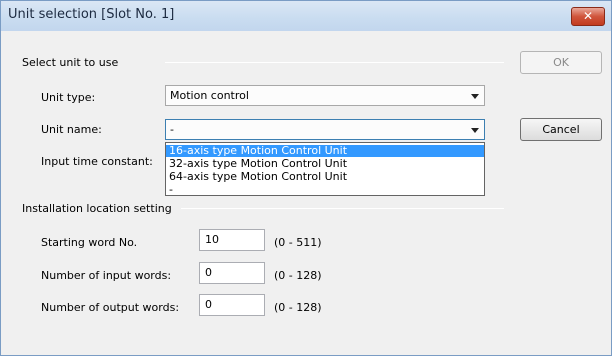 The image size is (612, 356). Describe the element at coordinates (110, 307) in the screenshot. I see `output-words-label: Number of output words:` at that location.